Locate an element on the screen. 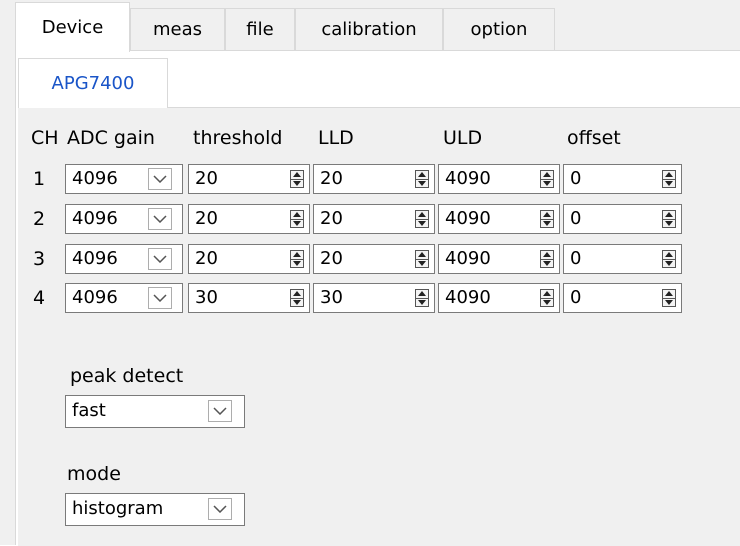  col-header-threshold: threshold is located at coordinates (238, 138).